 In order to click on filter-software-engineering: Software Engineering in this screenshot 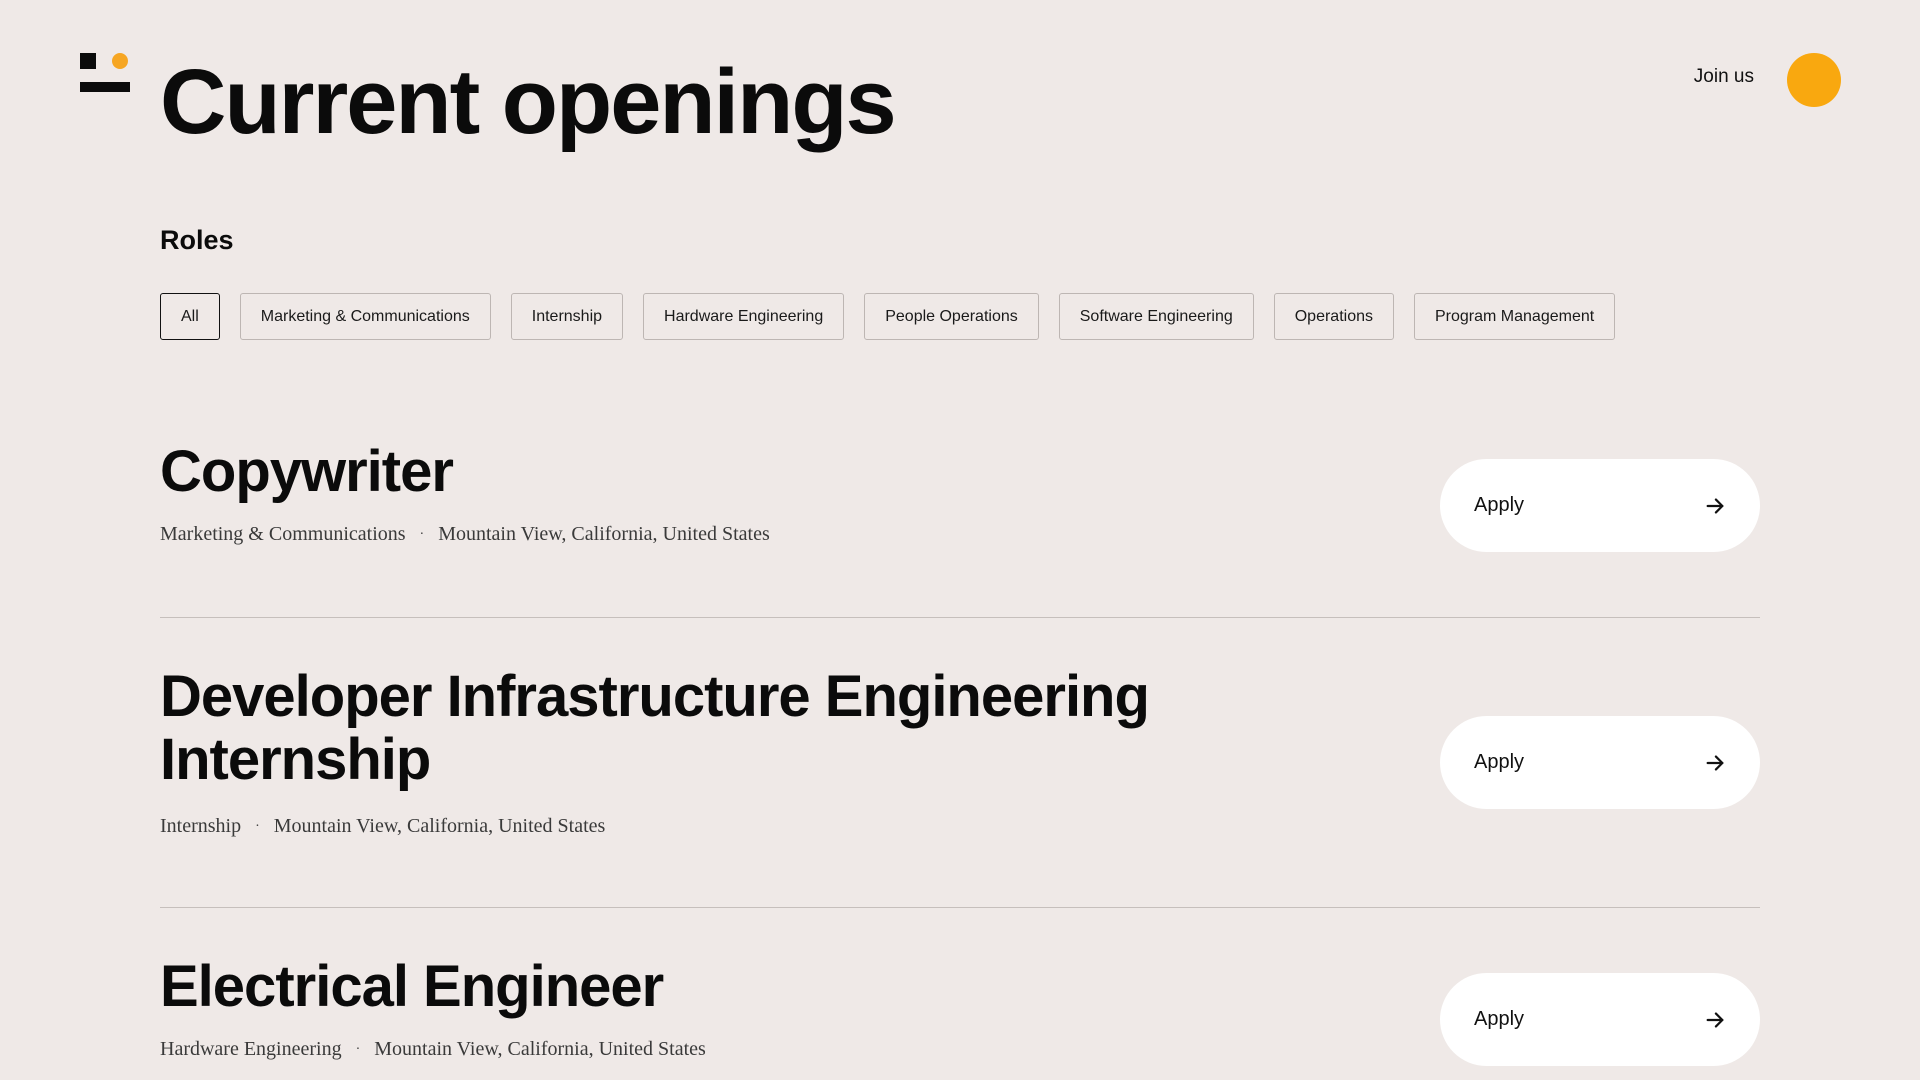, I will do `click(1156, 316)`.